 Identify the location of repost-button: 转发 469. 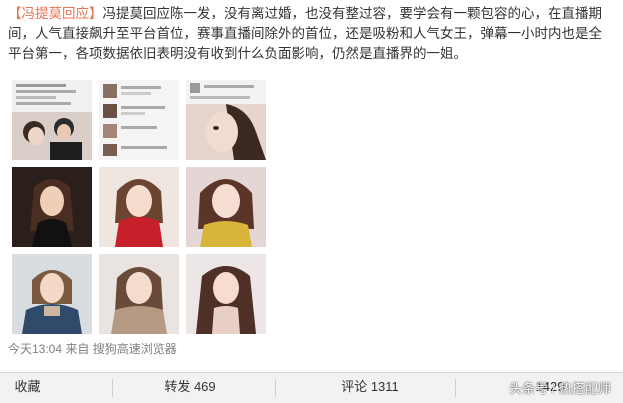
(190, 388).